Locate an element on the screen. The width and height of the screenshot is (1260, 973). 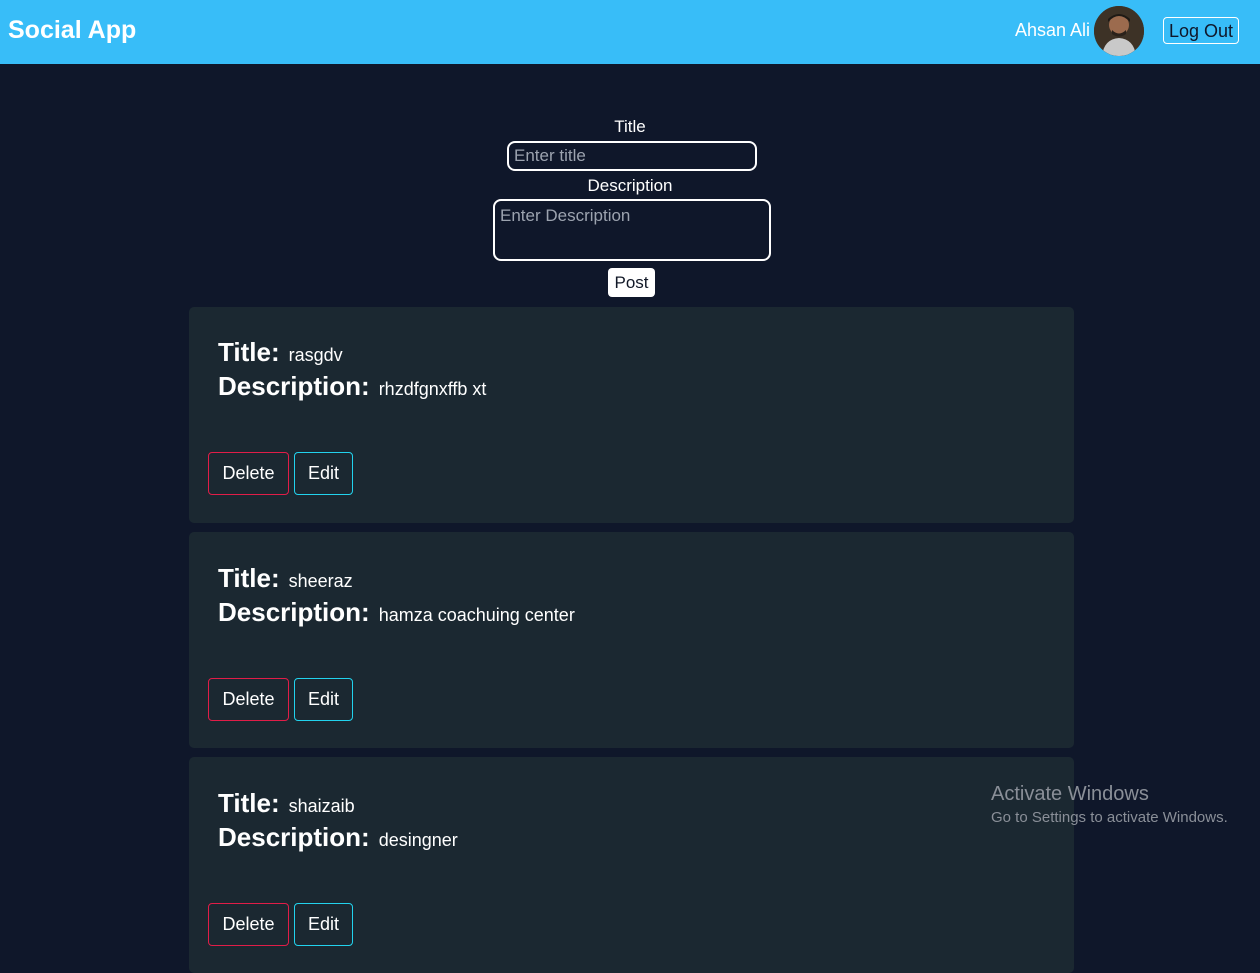
logout-button: Log Out is located at coordinates (1201, 30).